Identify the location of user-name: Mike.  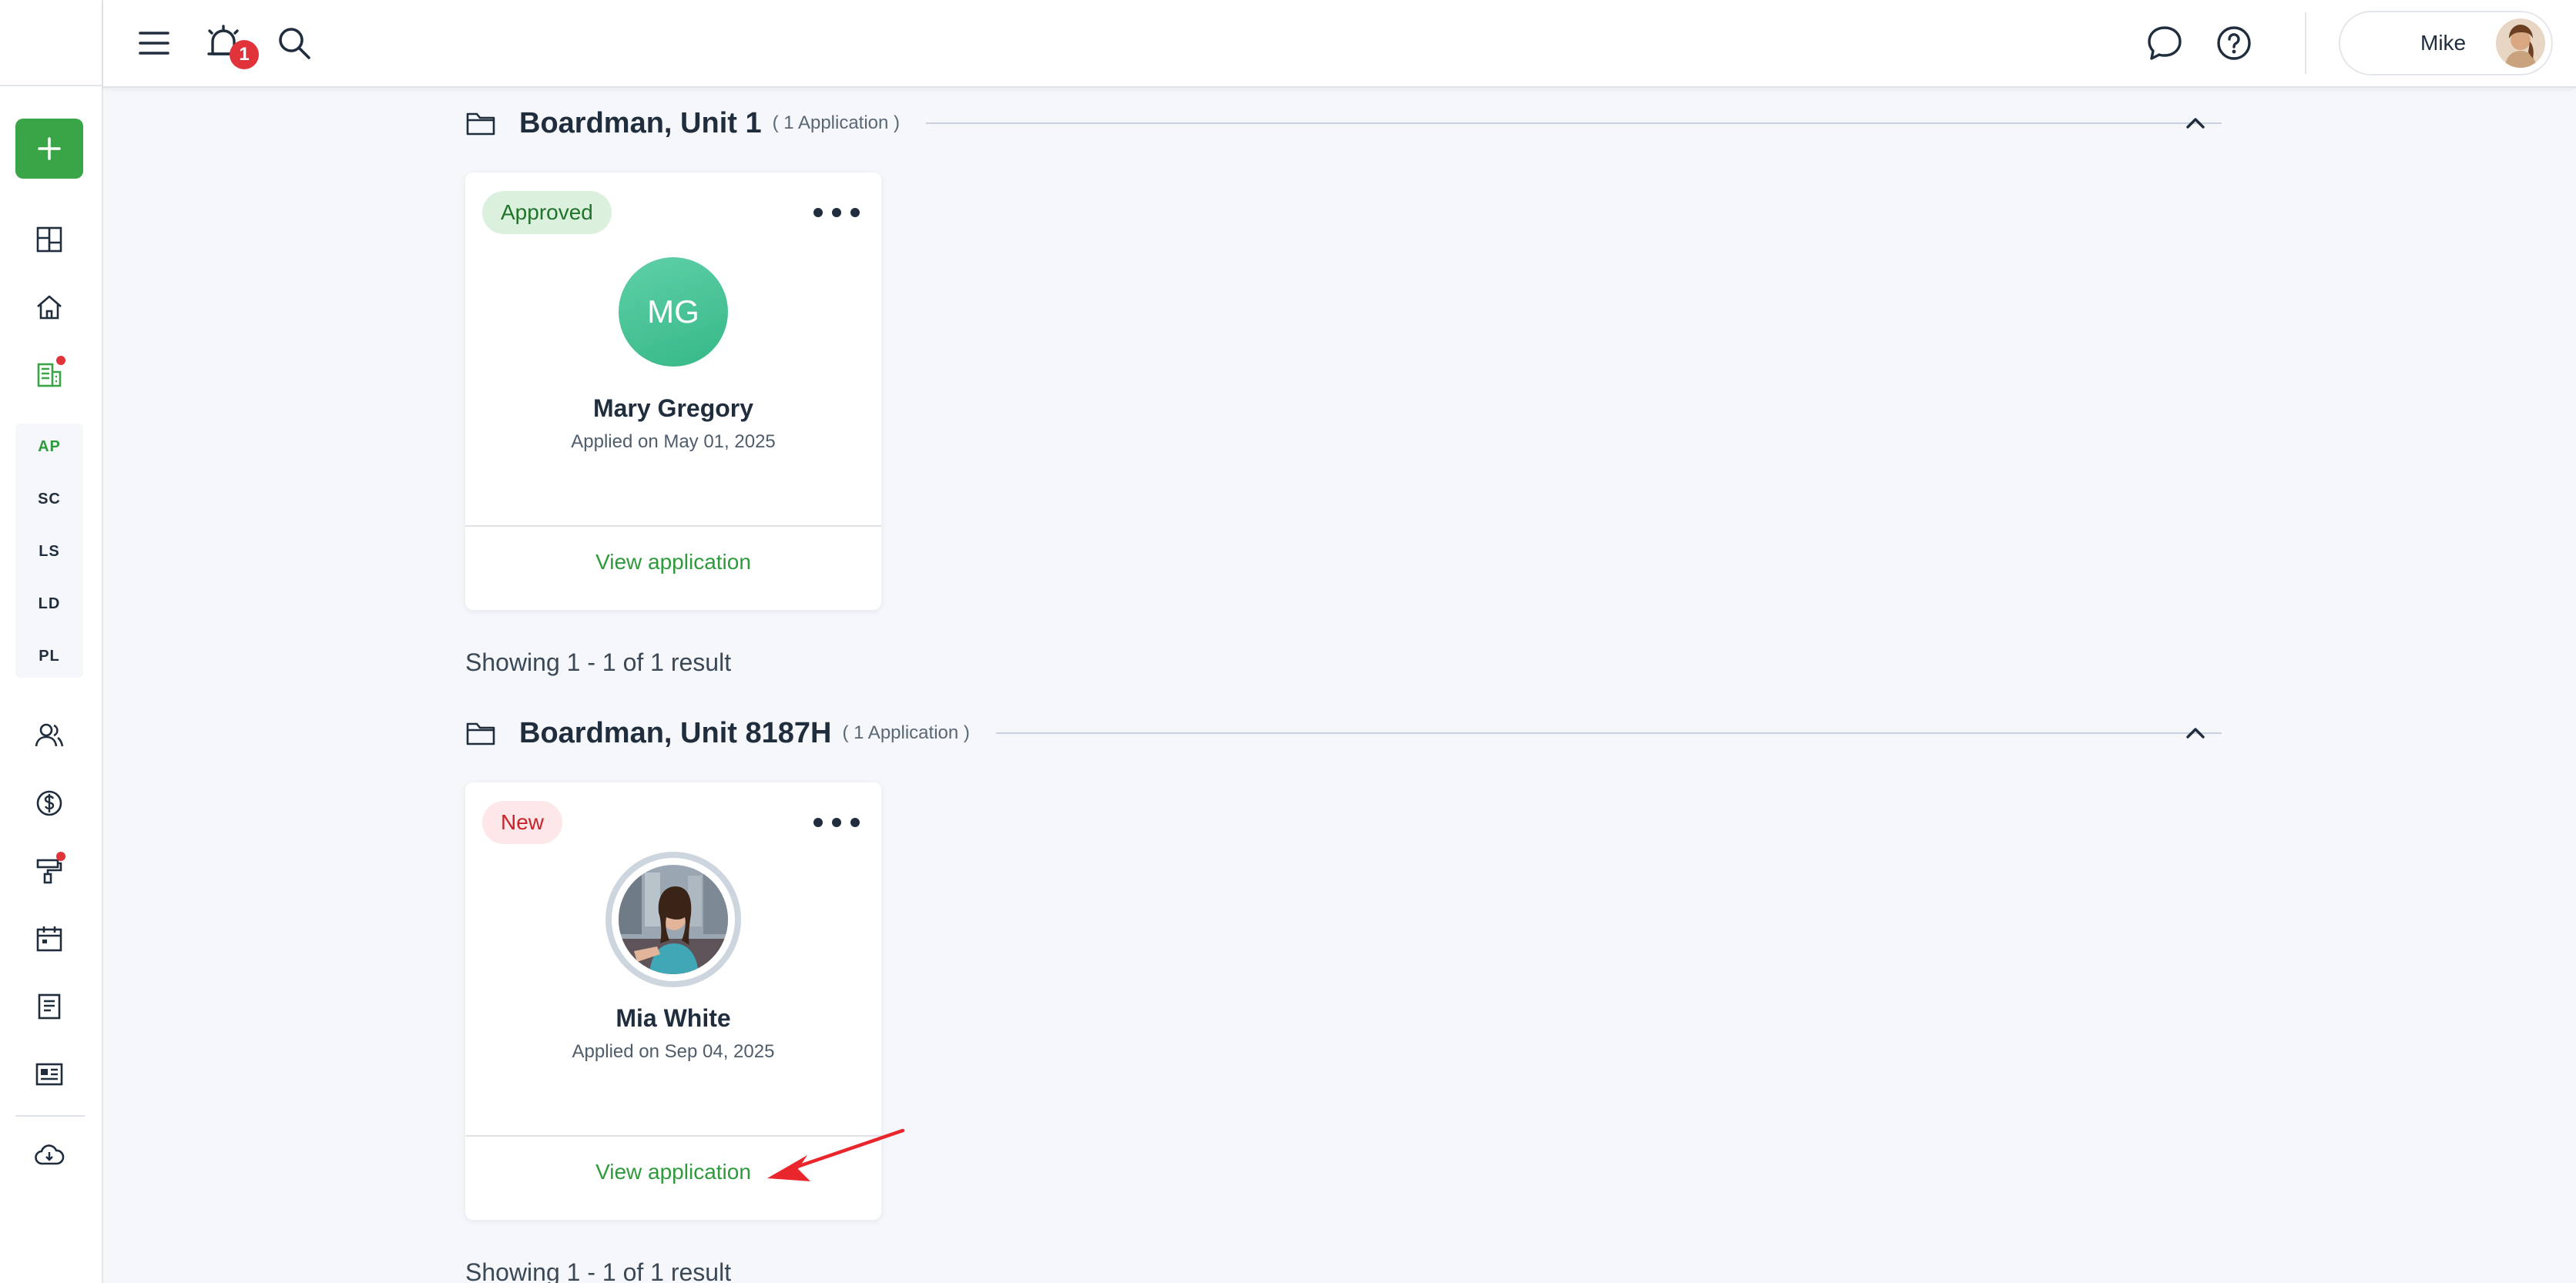
(2443, 43).